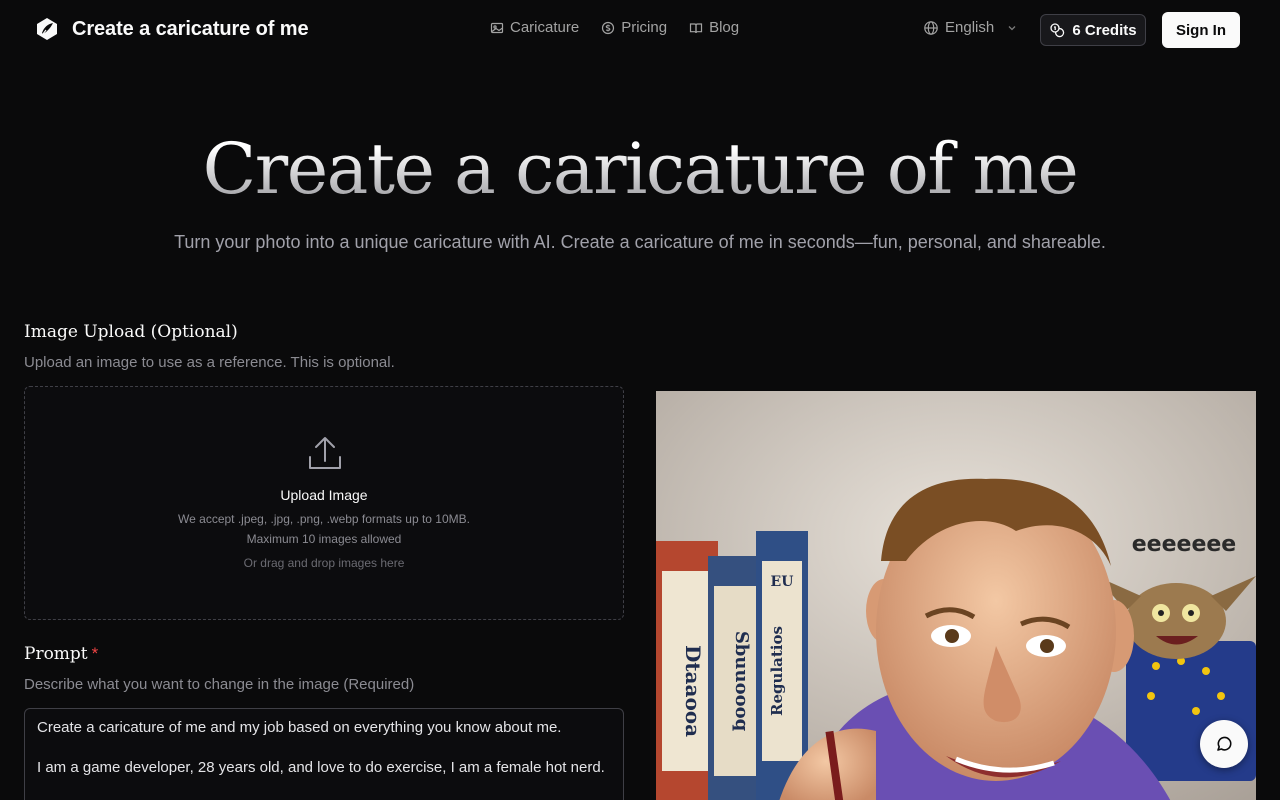 This screenshot has width=1280, height=800. I want to click on nav-pricing-label: Pricing, so click(644, 27).